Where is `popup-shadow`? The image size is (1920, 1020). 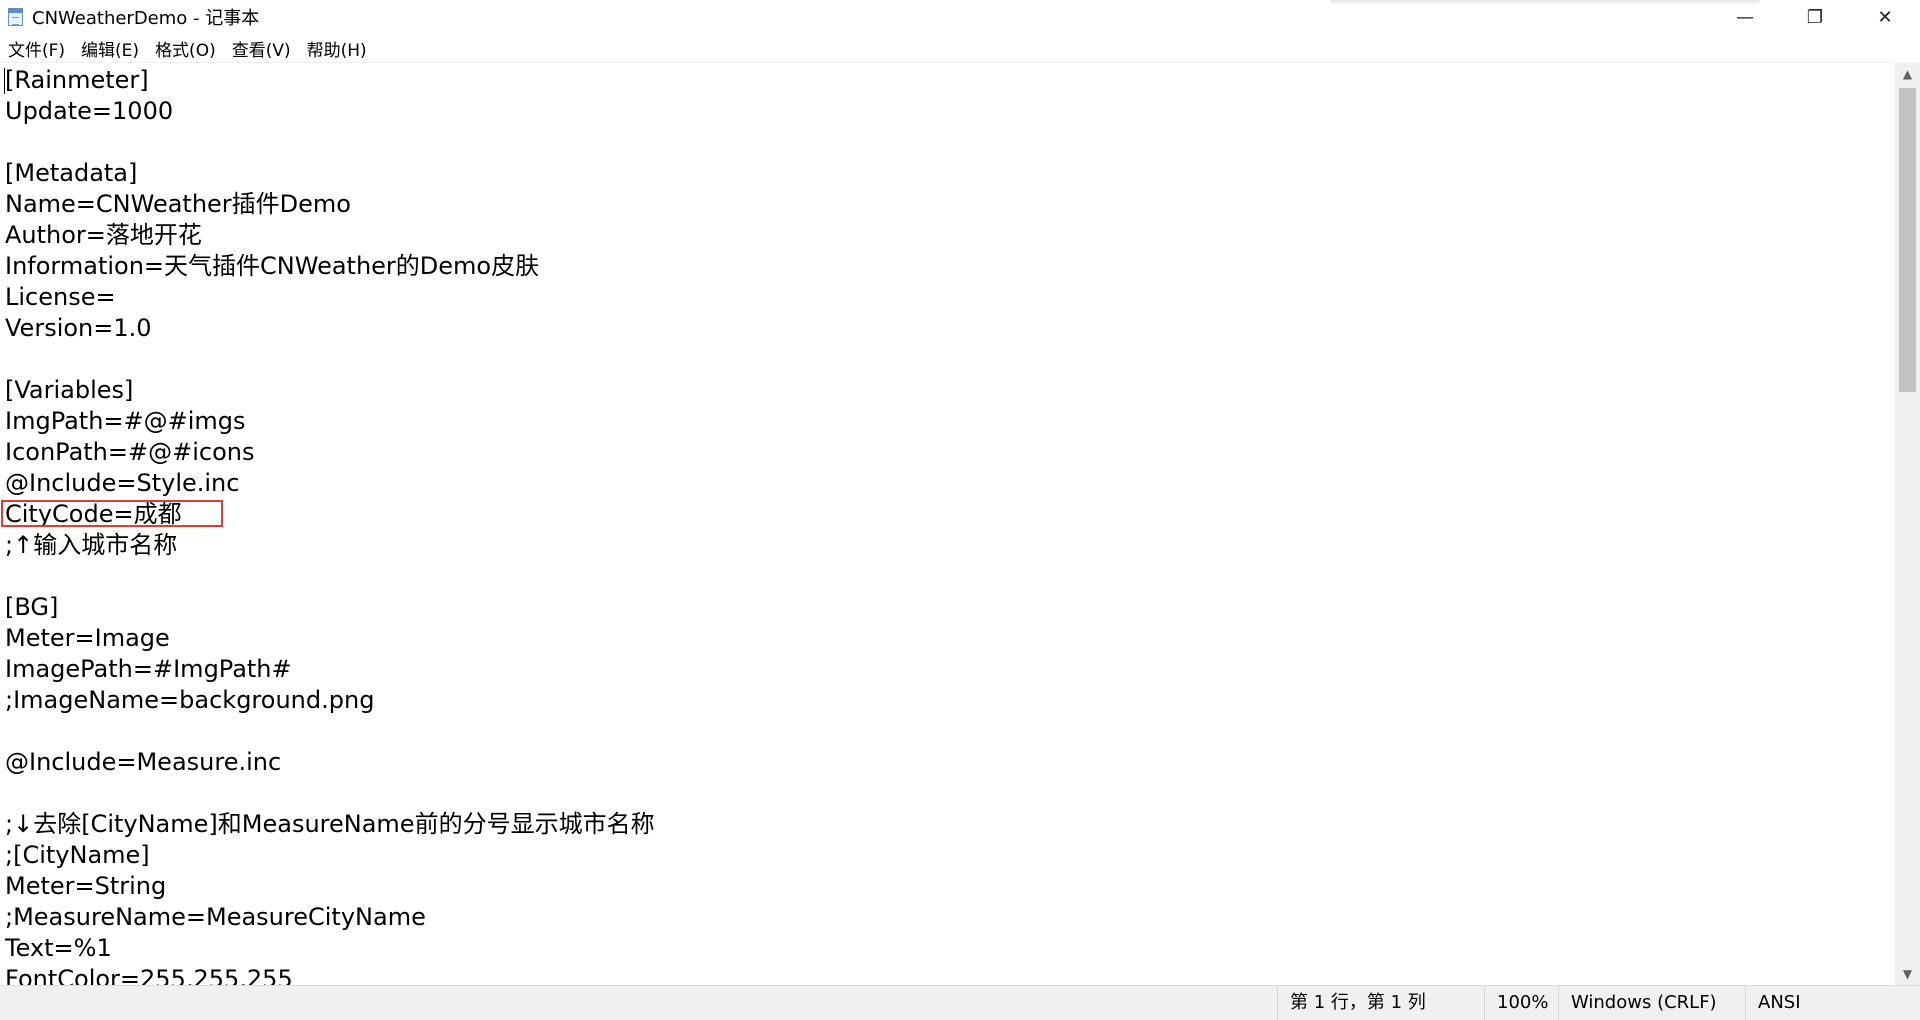
popup-shadow is located at coordinates (1545, 2).